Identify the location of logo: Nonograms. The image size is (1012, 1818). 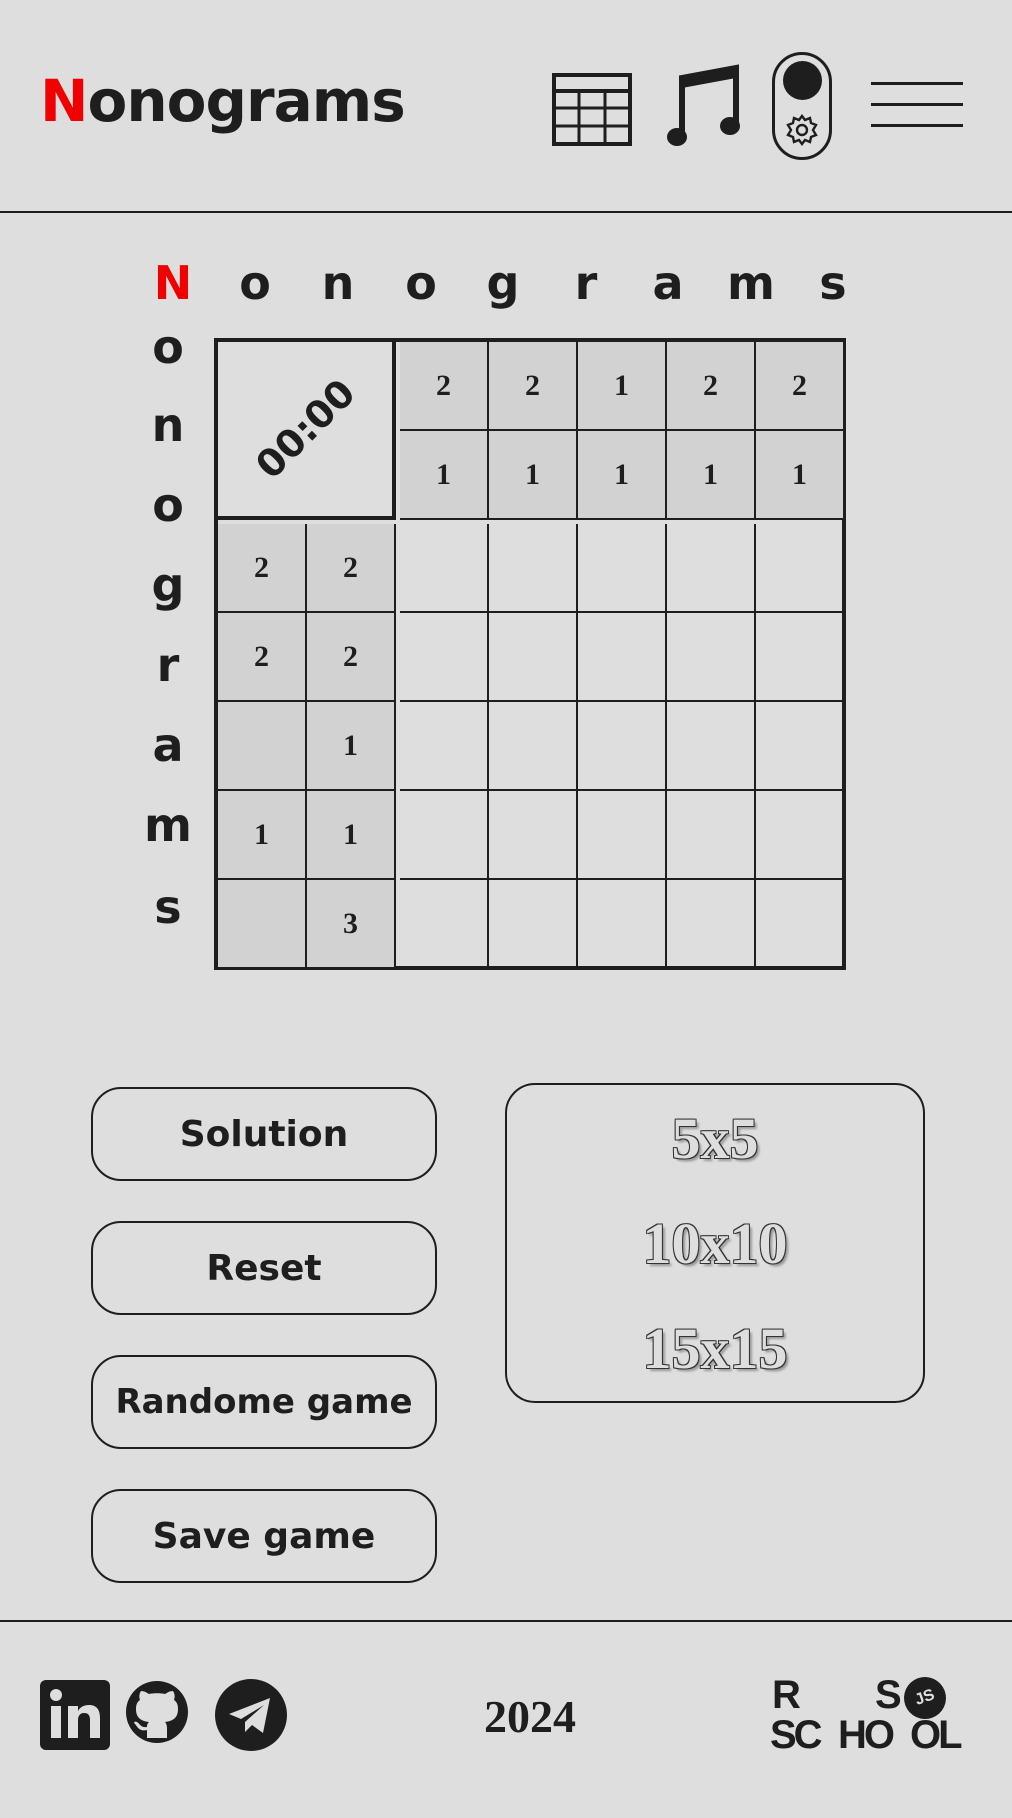
(223, 101).